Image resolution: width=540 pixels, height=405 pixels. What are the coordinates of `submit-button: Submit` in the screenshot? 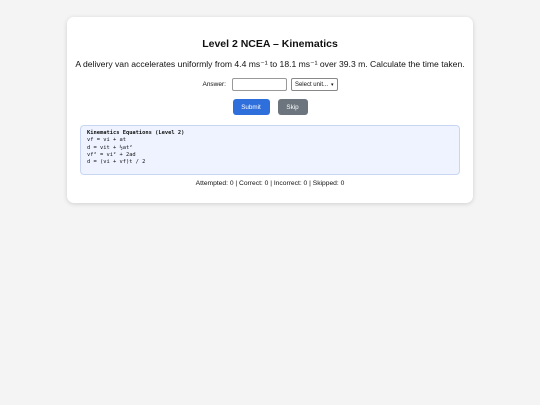 It's located at (251, 107).